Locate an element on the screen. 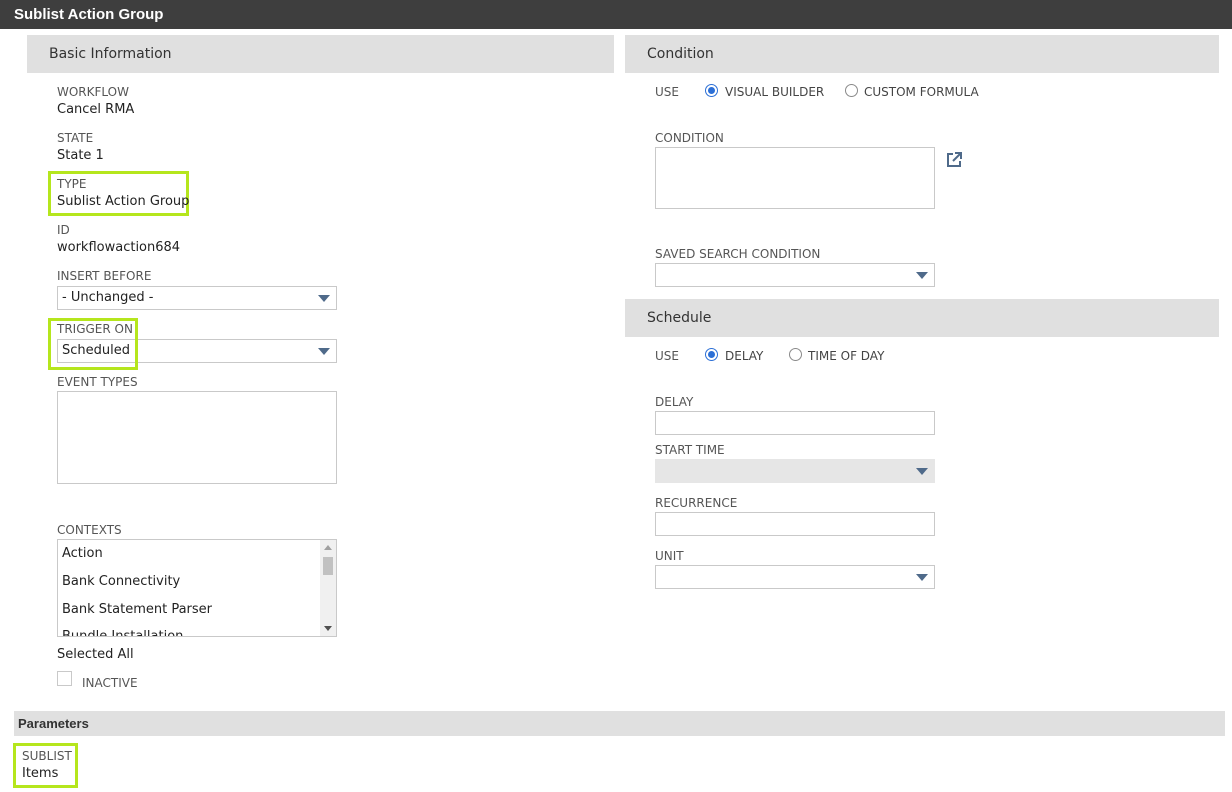 The image size is (1232, 792). custom-formula-radio is located at coordinates (851, 90).